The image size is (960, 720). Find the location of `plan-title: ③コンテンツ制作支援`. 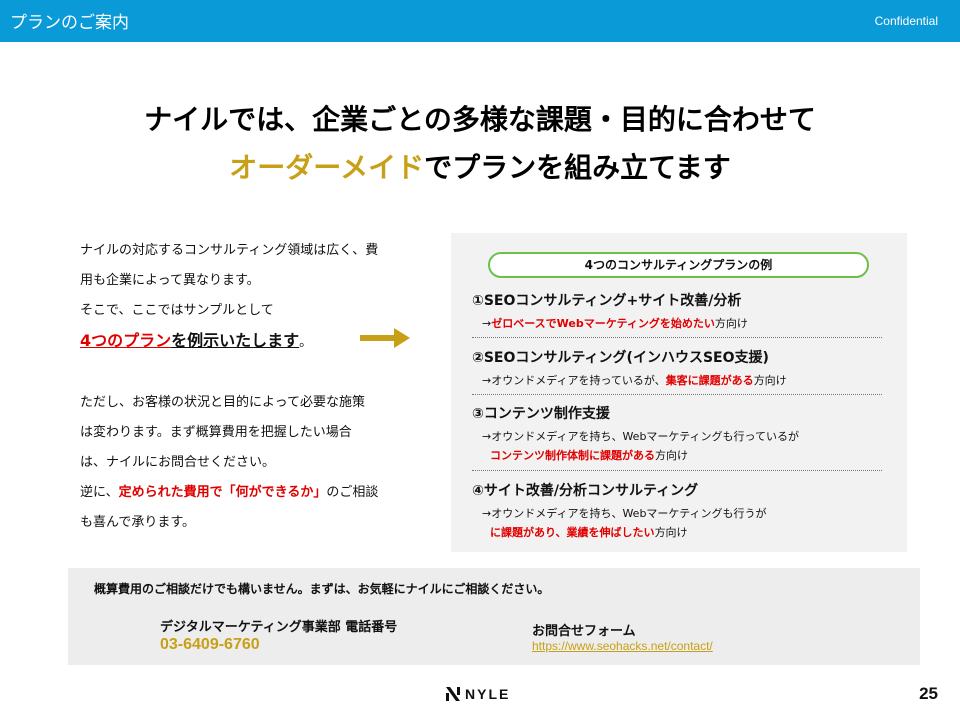

plan-title: ③コンテンツ制作支援 is located at coordinates (541, 414).